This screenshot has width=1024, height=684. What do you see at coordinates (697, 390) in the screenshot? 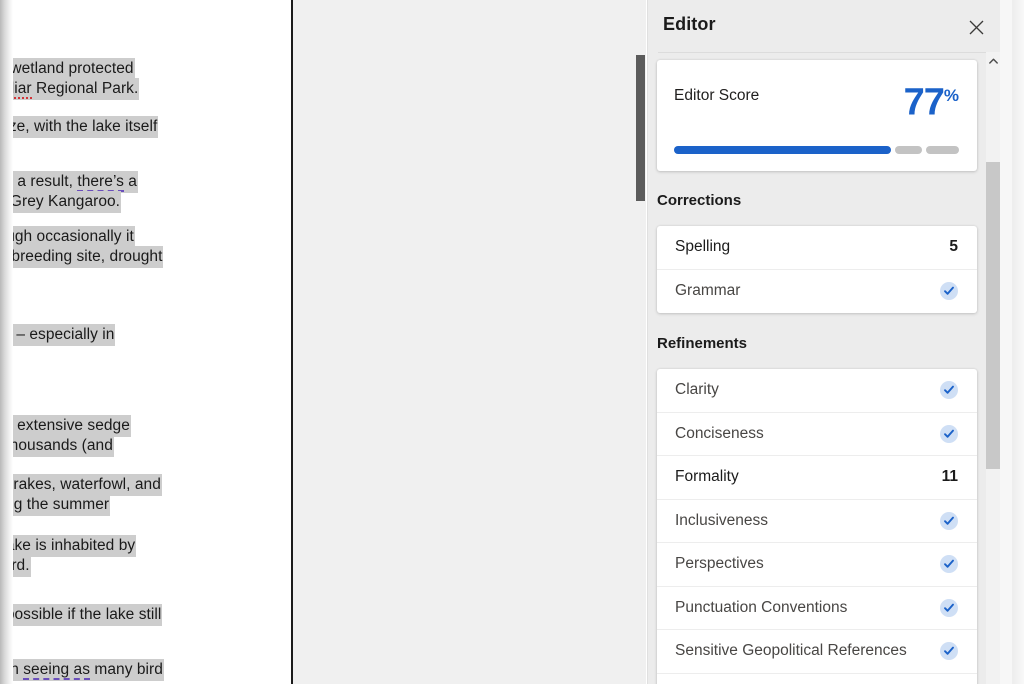
I see `list-item-label: Clarity` at bounding box center [697, 390].